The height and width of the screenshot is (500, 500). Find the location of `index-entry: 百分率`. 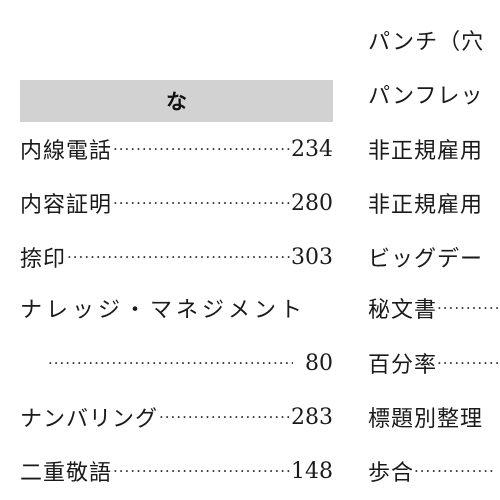

index-entry: 百分率 is located at coordinates (434, 363).